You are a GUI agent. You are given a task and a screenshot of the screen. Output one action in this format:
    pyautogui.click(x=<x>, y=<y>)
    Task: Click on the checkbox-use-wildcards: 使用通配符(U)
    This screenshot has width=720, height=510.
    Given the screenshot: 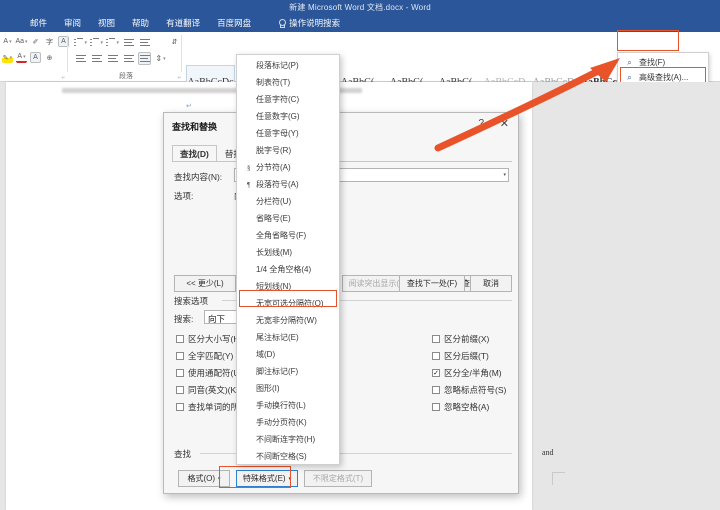 What is the action you would take?
    pyautogui.click(x=209, y=373)
    